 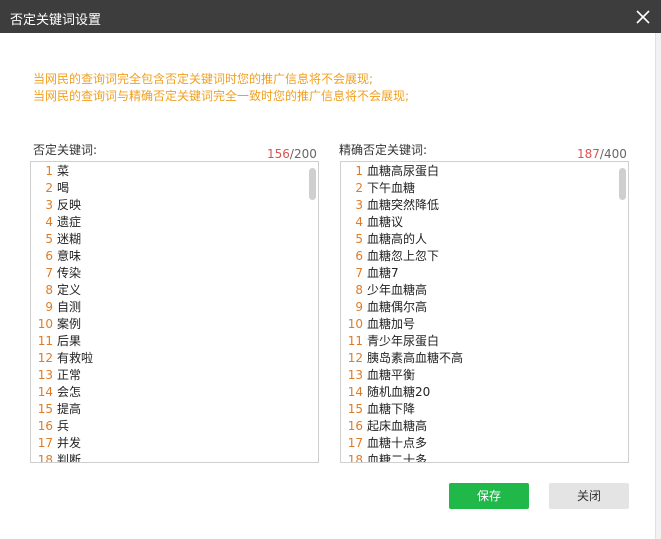 What do you see at coordinates (63, 426) in the screenshot?
I see `keyword-text: 兵` at bounding box center [63, 426].